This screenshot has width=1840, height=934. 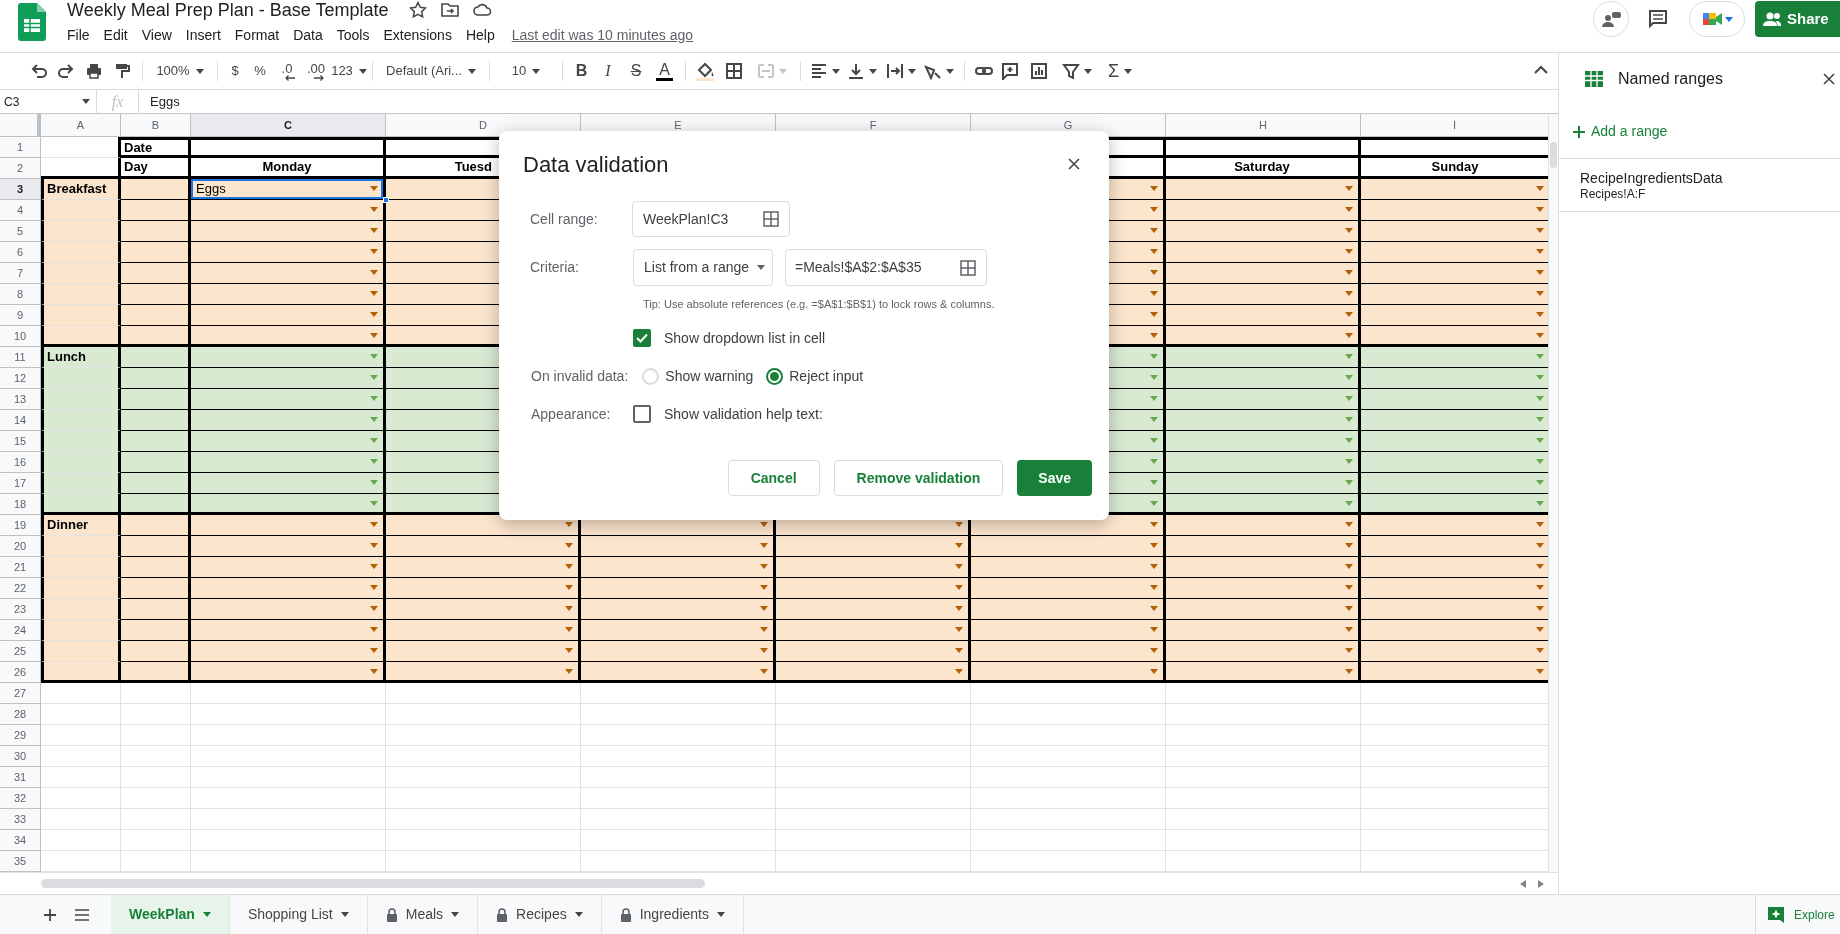 What do you see at coordinates (20, 630) in the screenshot?
I see `row-header: 24` at bounding box center [20, 630].